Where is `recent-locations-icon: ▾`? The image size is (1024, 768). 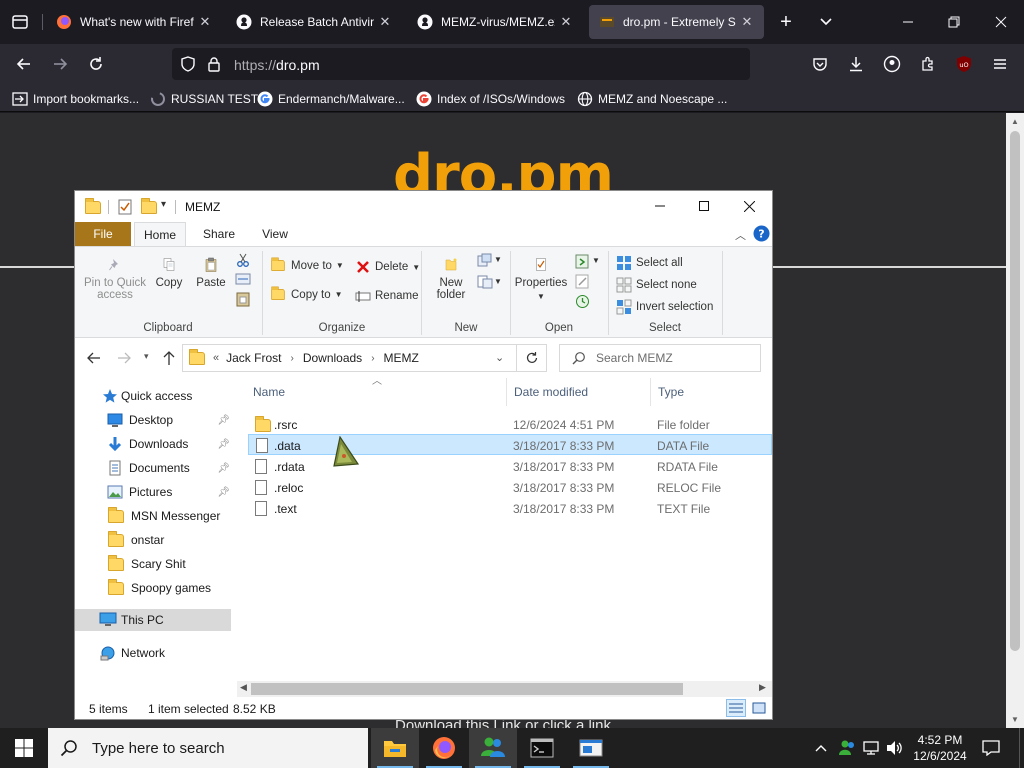 recent-locations-icon: ▾ is located at coordinates (146, 356).